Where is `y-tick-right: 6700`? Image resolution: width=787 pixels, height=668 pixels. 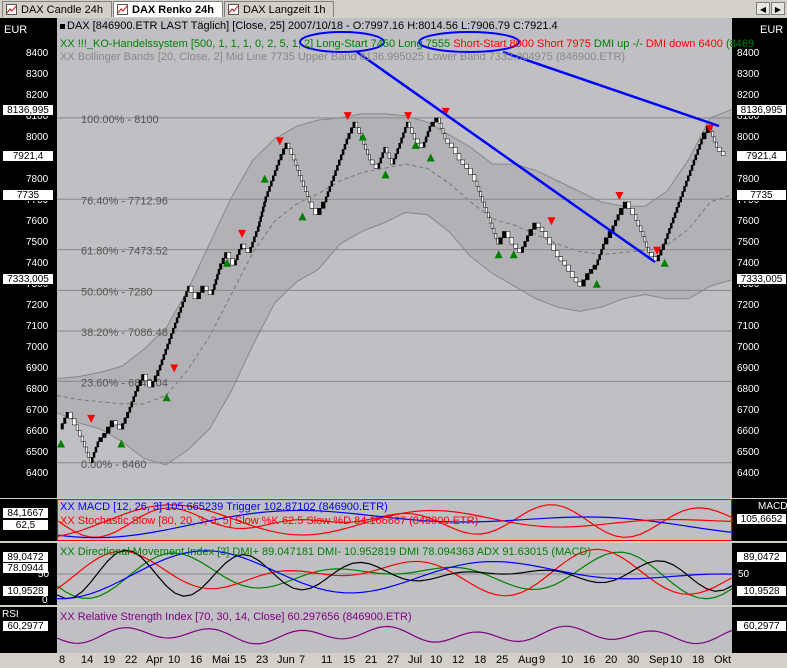
y-tick-right: 6700 is located at coordinates (748, 411).